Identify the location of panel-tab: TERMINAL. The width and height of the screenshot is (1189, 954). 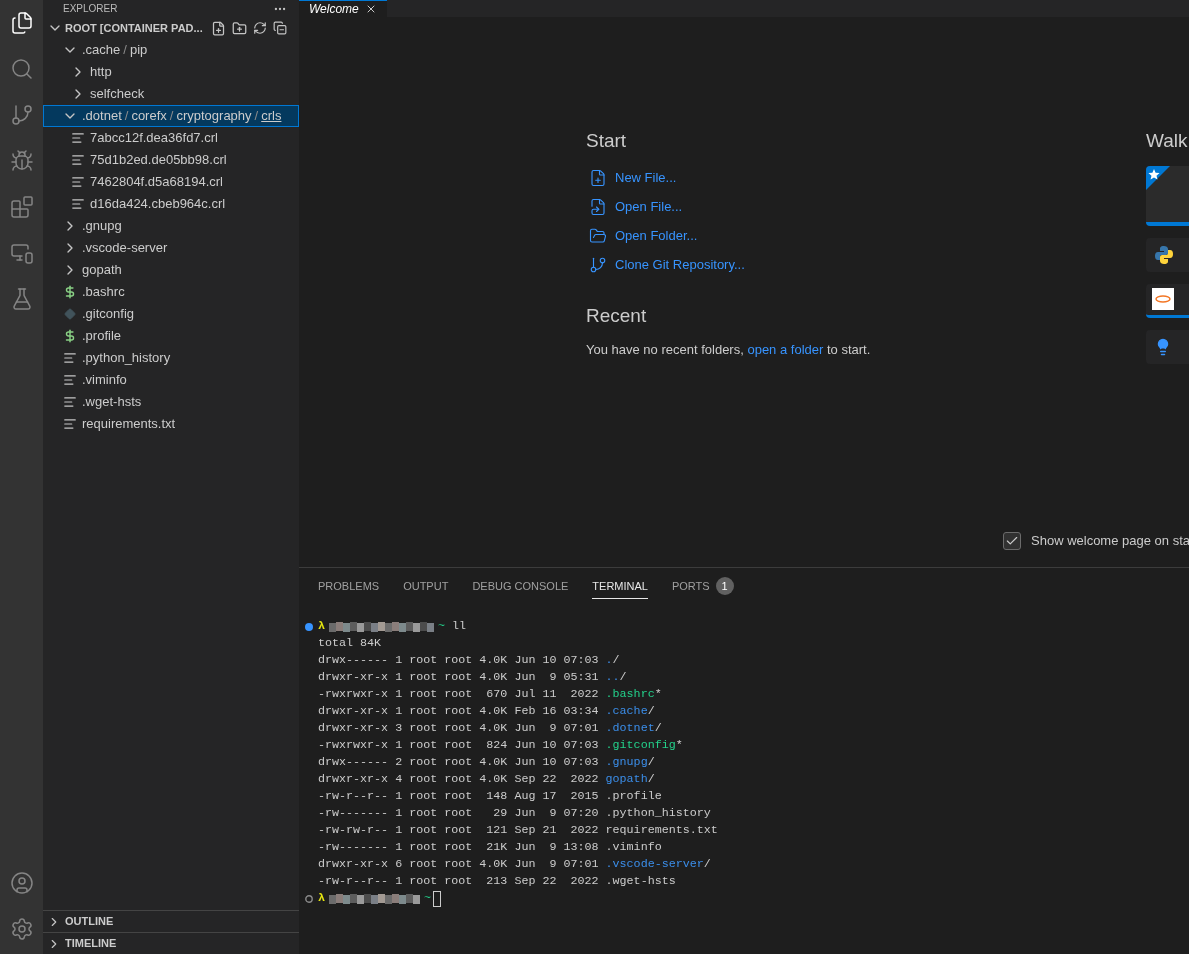
(620, 586).